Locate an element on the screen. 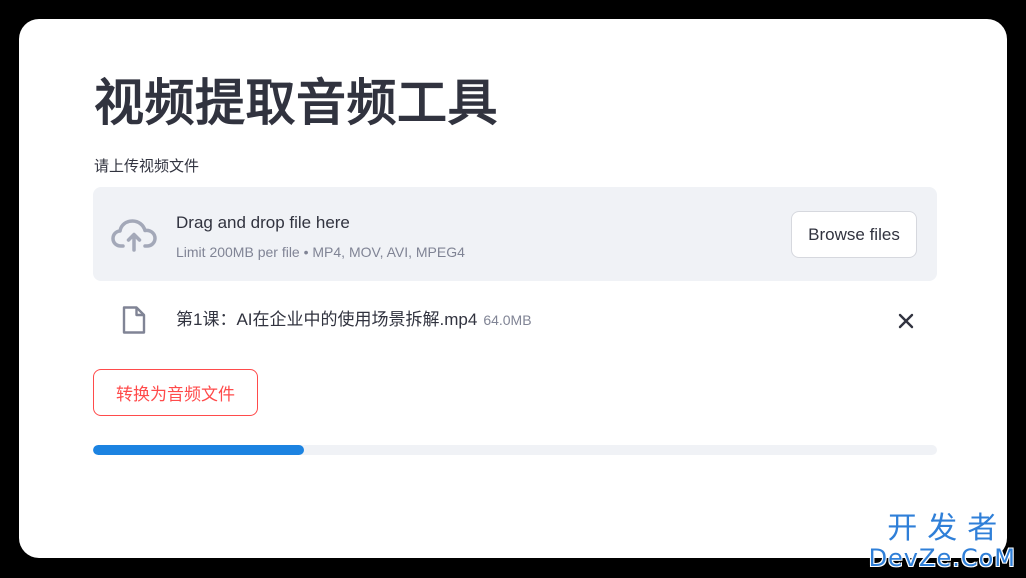 The width and height of the screenshot is (1026, 578). page-title: 视频提取音频工具 is located at coordinates (296, 103).